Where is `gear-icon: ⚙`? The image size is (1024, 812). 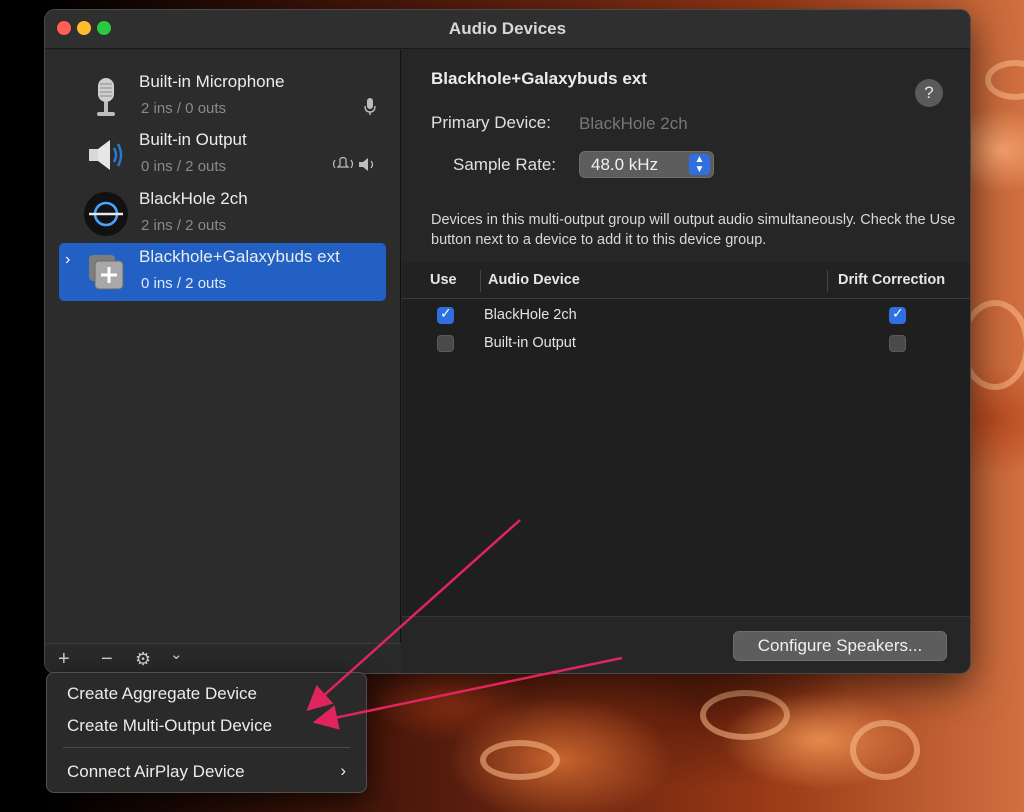 gear-icon: ⚙ is located at coordinates (143, 659).